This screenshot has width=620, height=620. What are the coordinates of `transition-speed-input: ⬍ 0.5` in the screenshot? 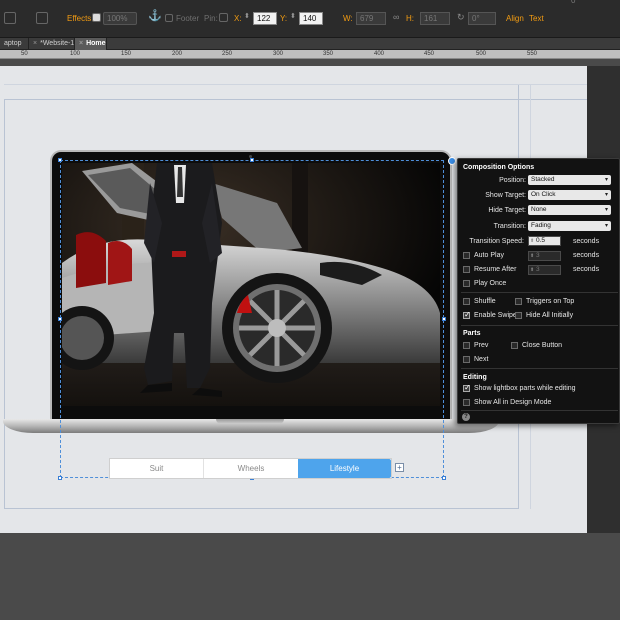 It's located at (544, 241).